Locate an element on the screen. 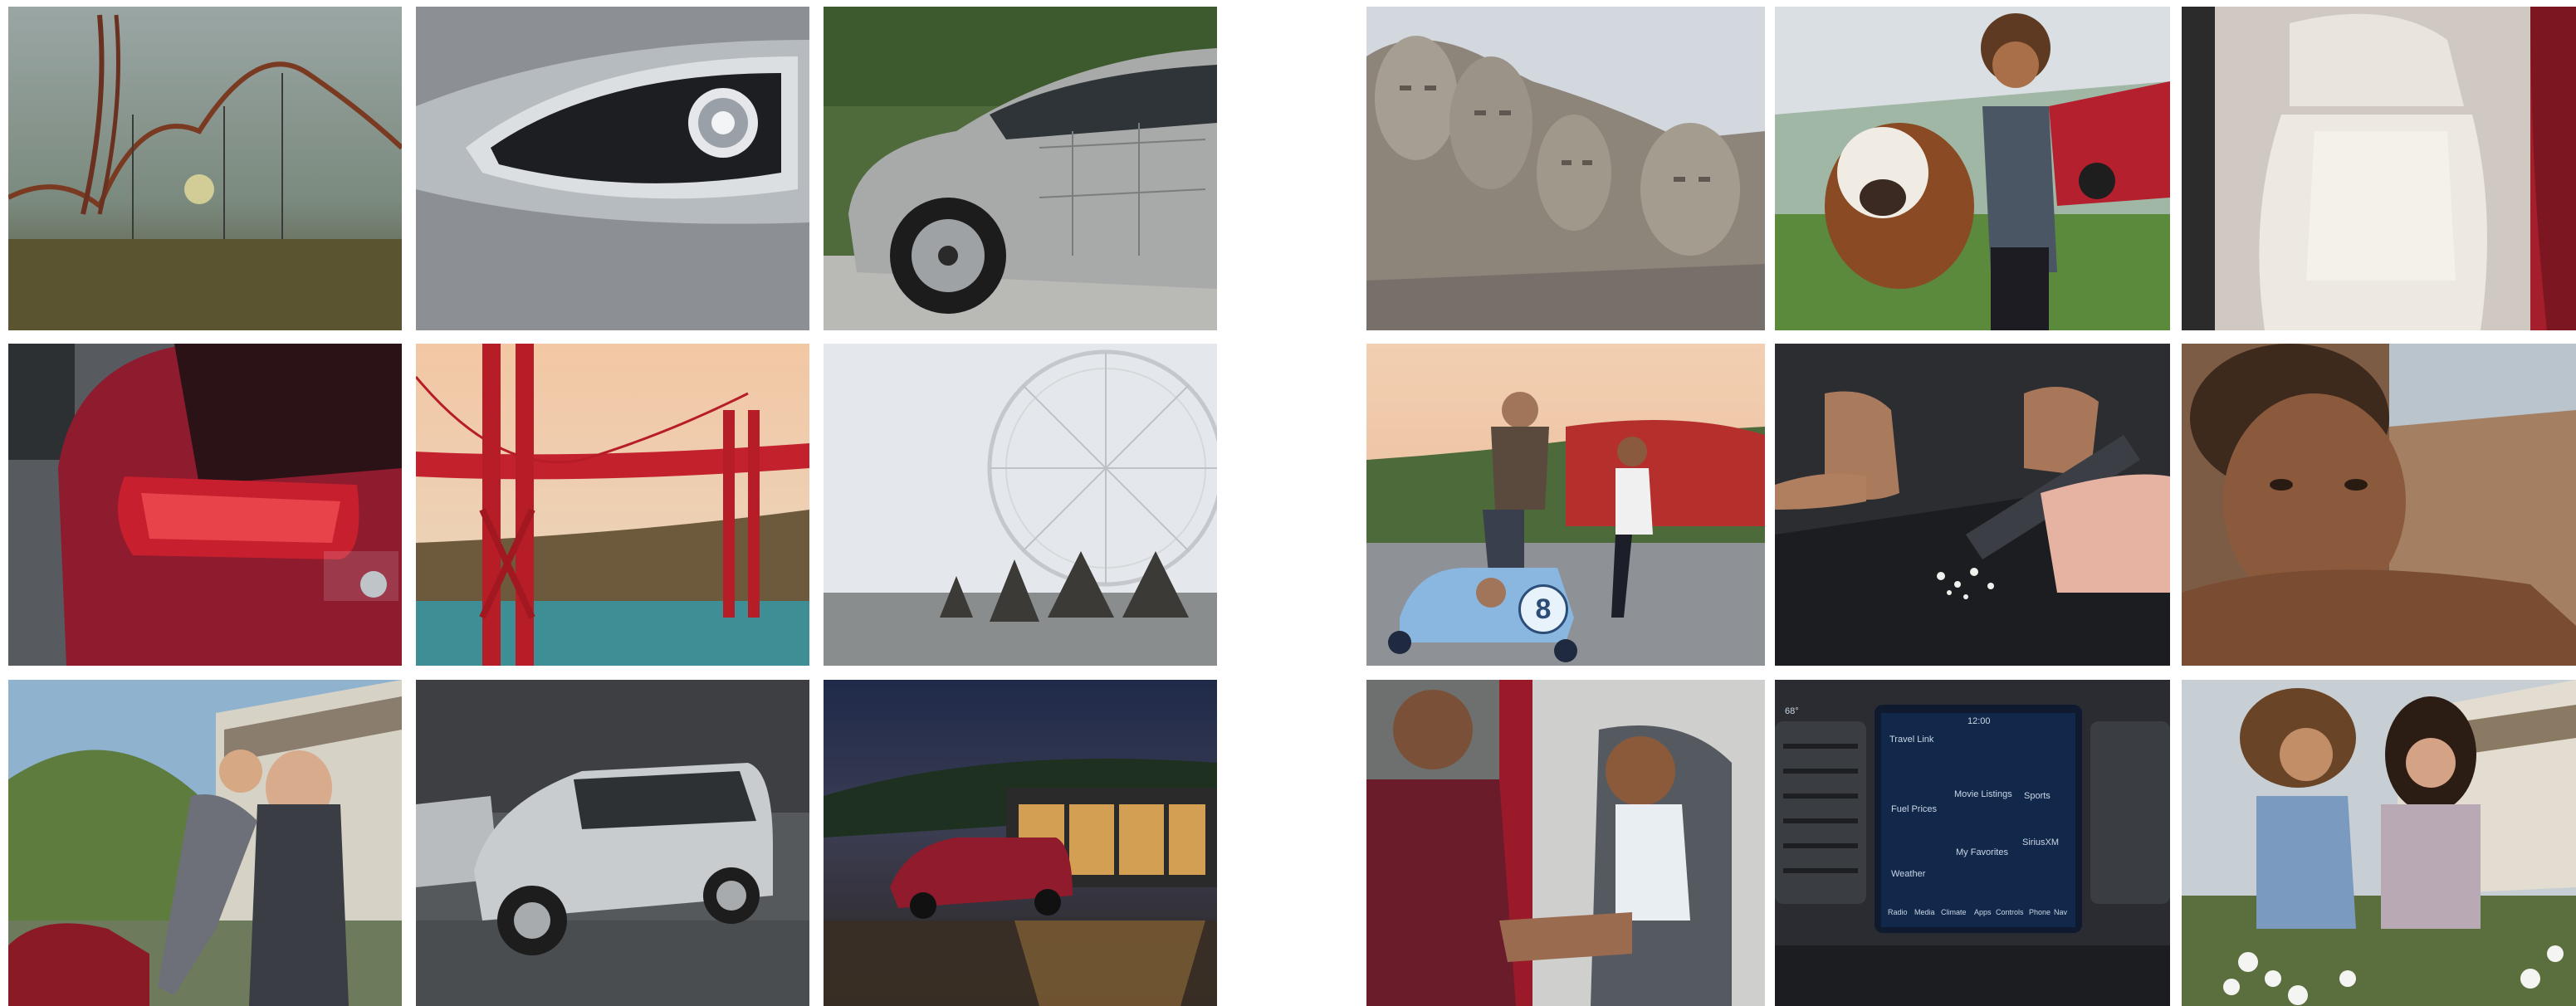  photo-ferris-wheel is located at coordinates (1020, 505).